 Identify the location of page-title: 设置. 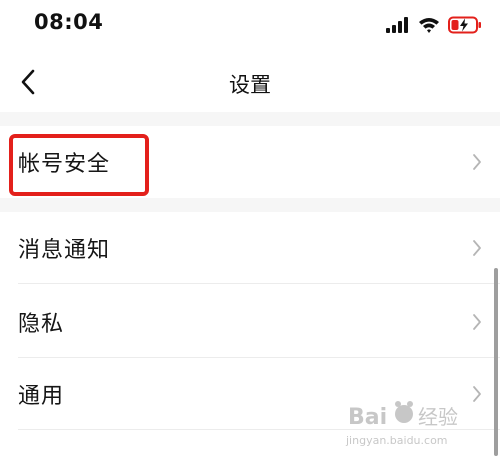
(250, 85).